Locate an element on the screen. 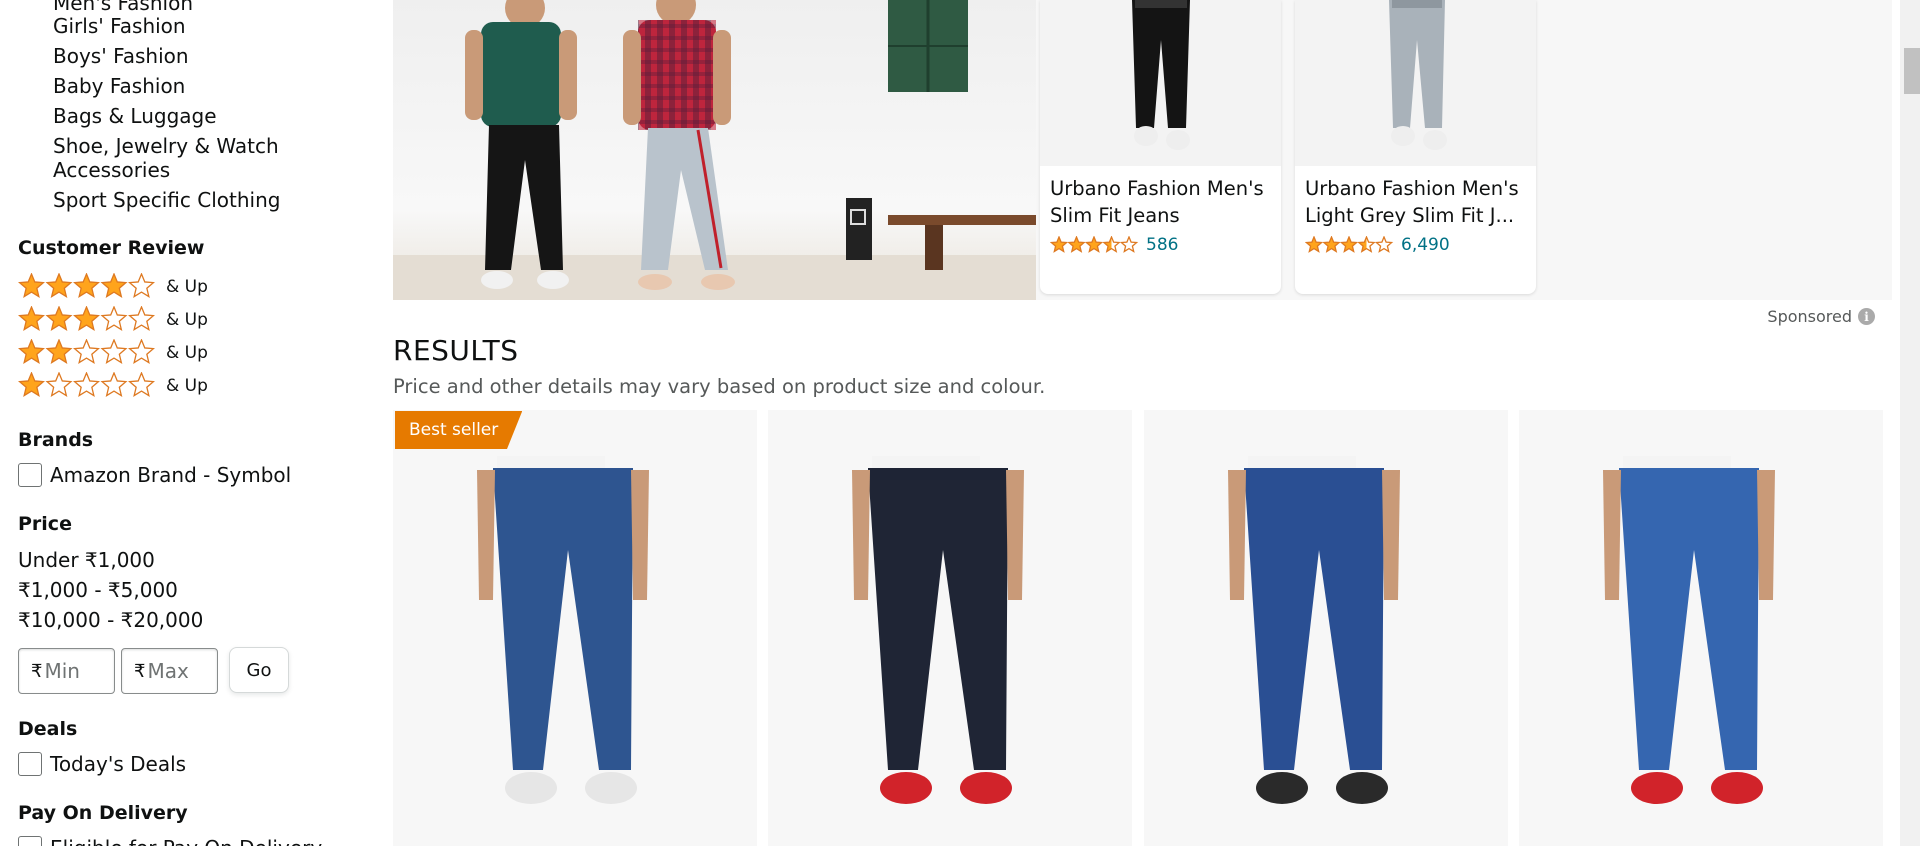  max-placeholder: Max is located at coordinates (168, 671).